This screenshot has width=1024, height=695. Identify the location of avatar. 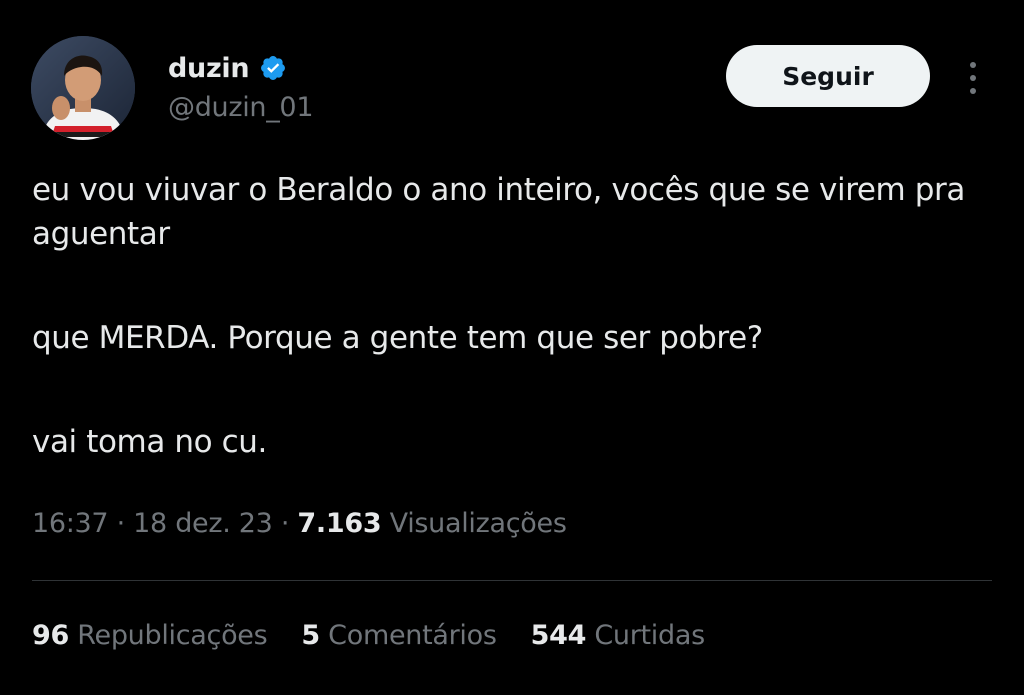
(83, 88).